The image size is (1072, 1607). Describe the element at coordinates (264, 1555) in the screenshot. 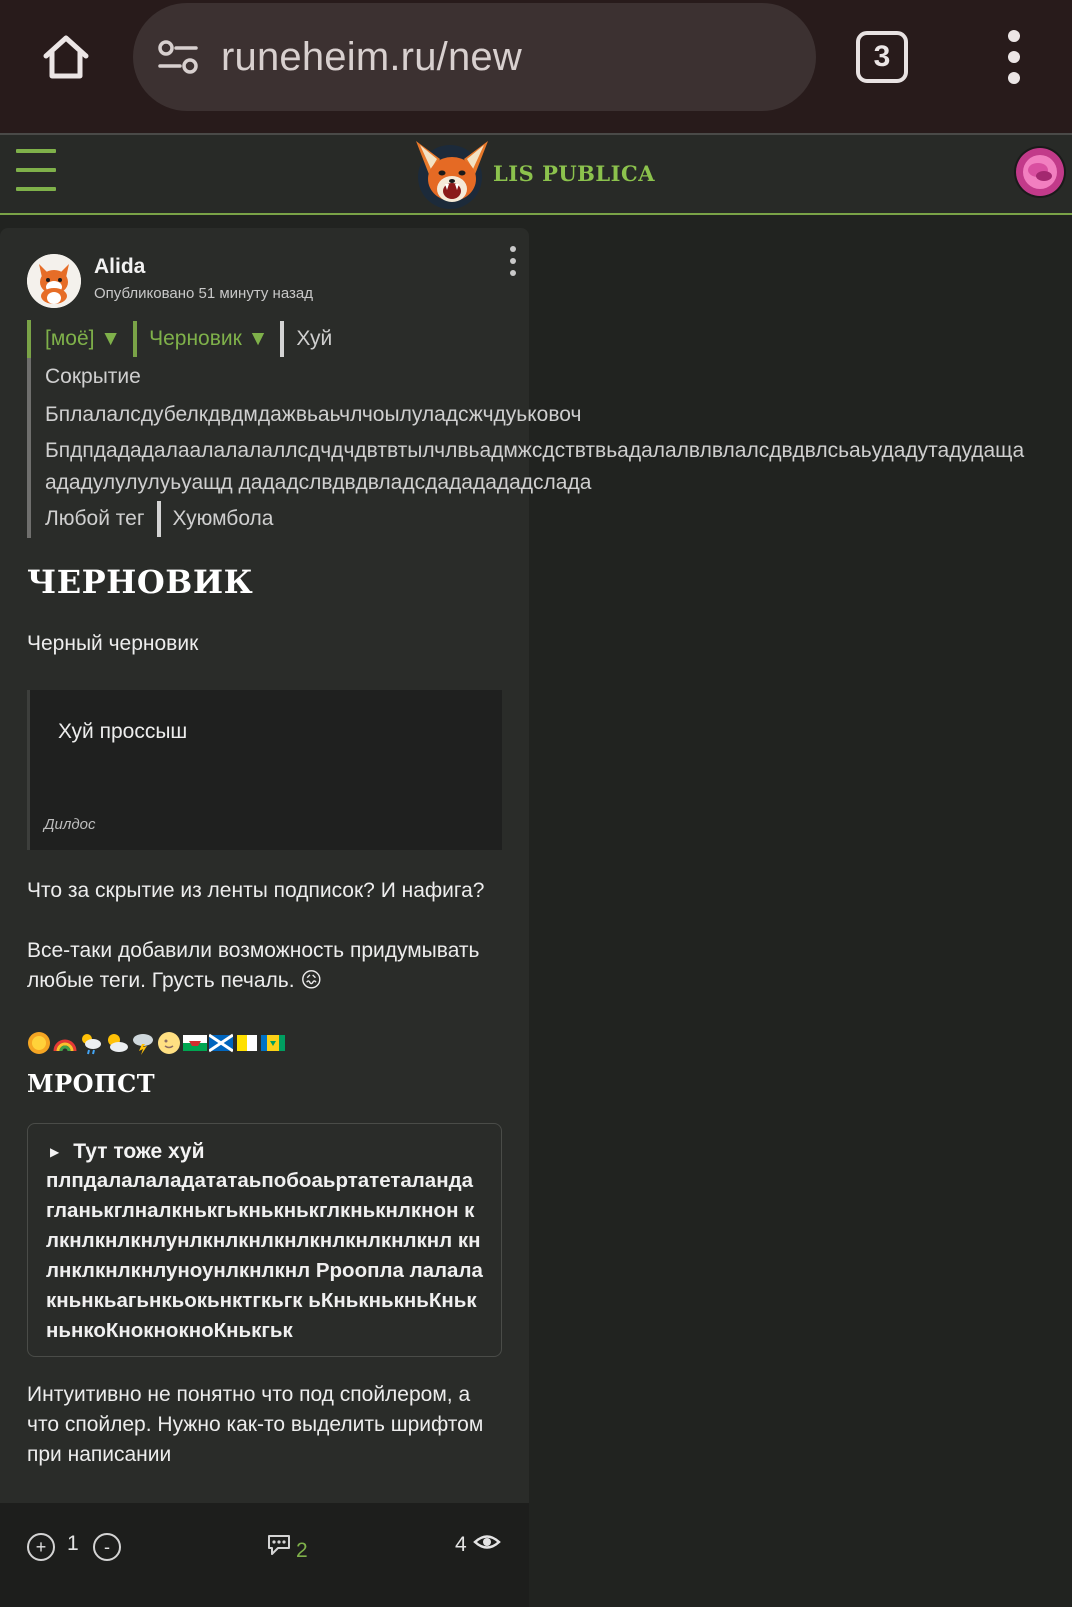

I see `post-footer: + 1 - 2 4` at that location.